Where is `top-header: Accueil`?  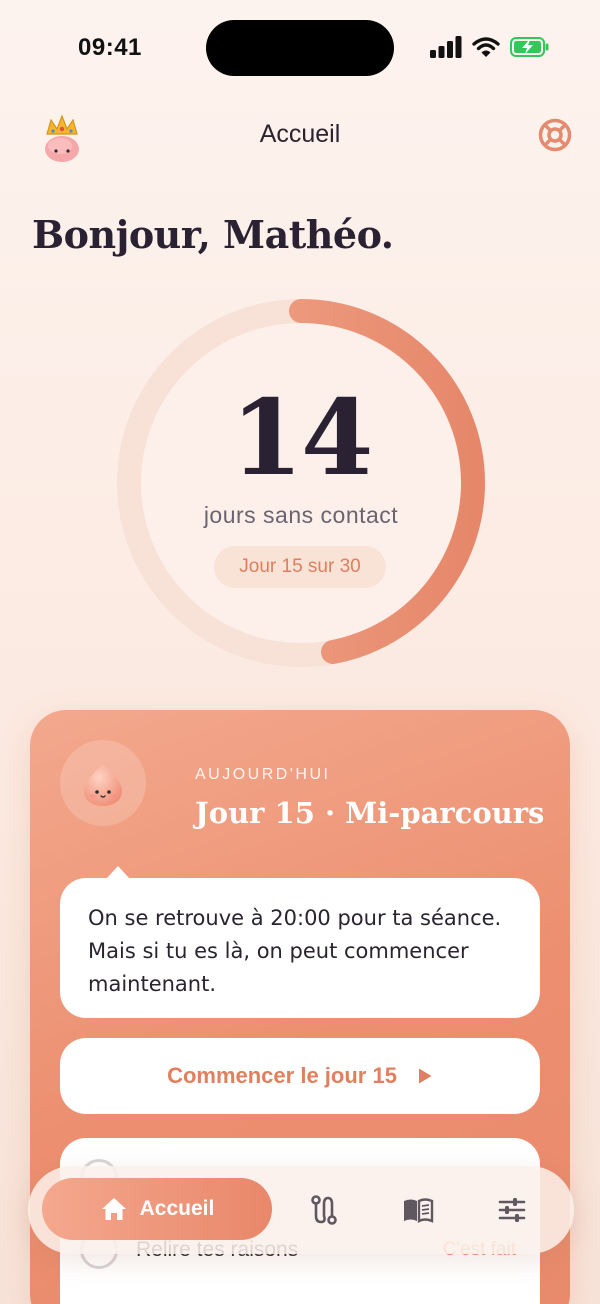 top-header: Accueil is located at coordinates (300, 135).